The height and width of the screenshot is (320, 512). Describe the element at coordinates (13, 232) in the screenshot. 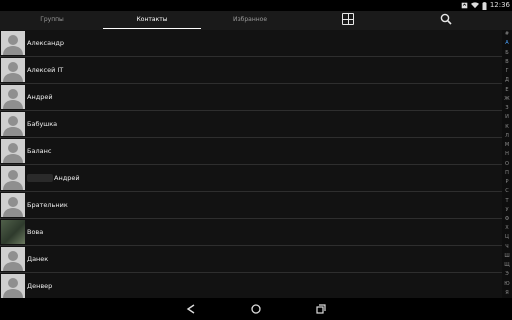

I see `contact-photo` at that location.